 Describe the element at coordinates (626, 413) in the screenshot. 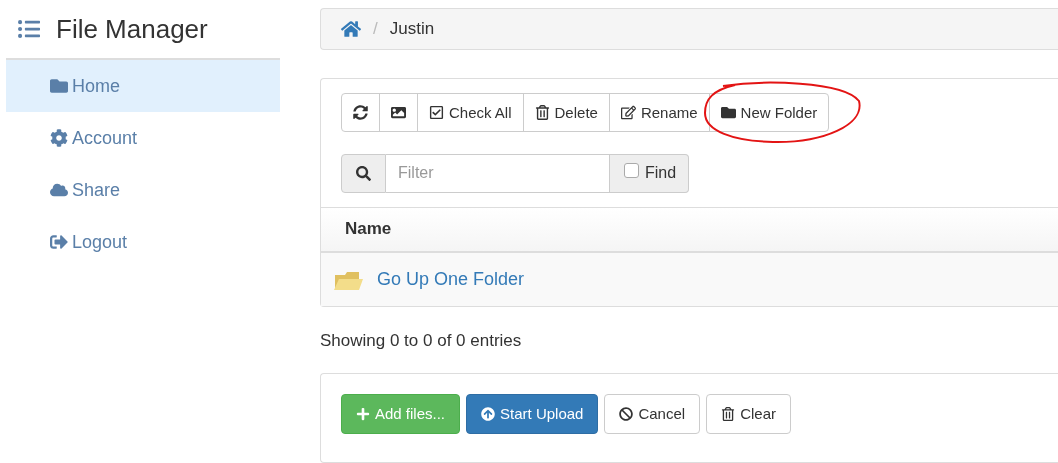

I see `ban-icon` at that location.